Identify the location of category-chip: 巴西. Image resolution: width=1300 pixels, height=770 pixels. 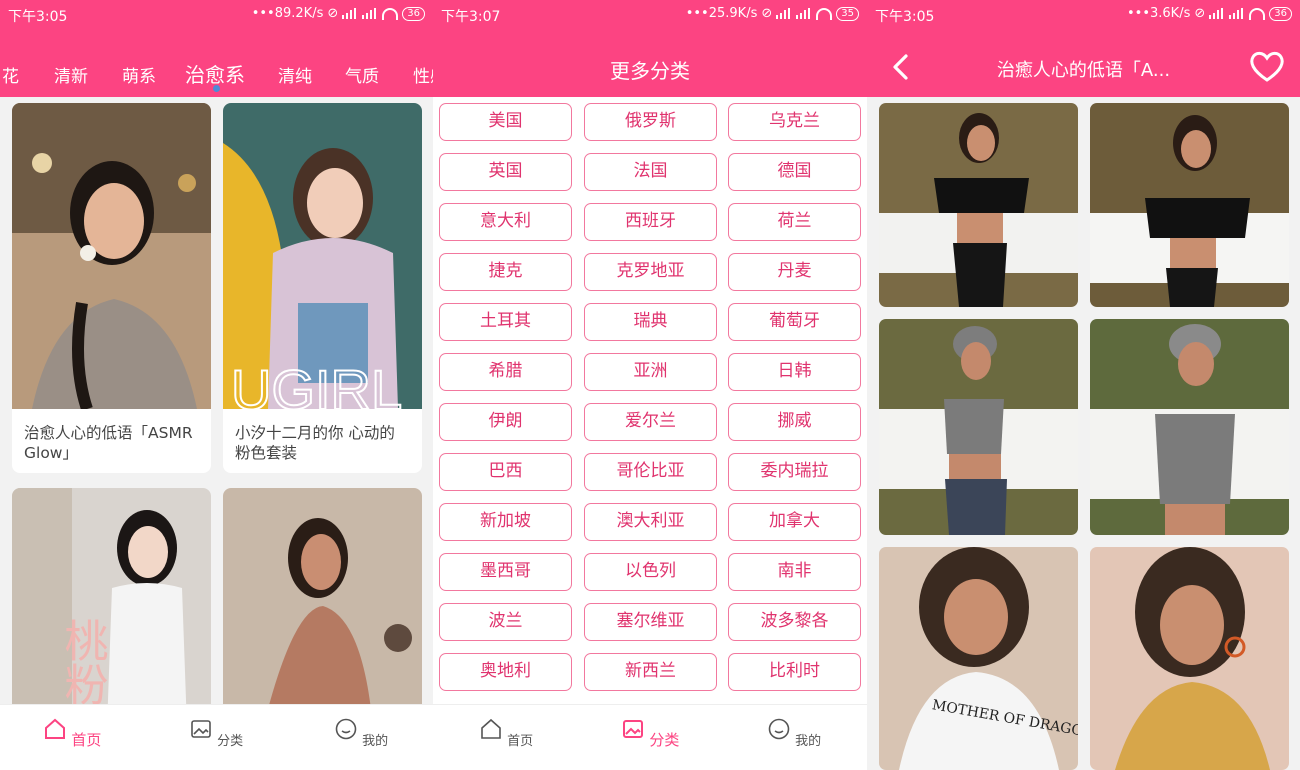
(505, 472).